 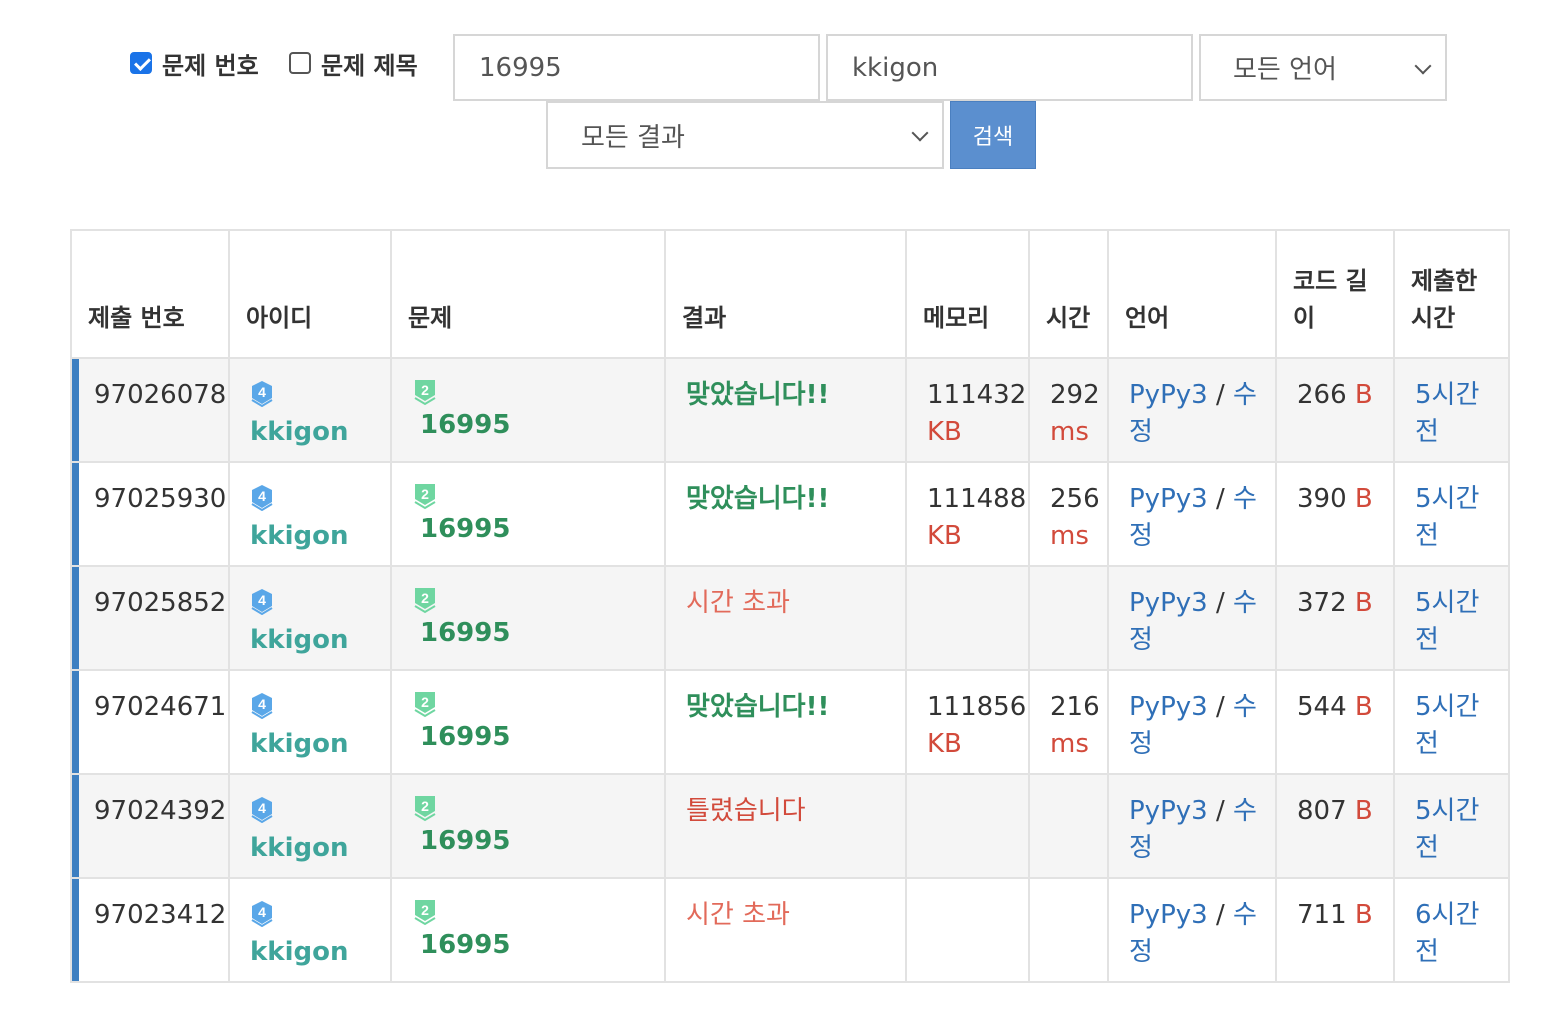 I want to click on result-select: 모든 결과, so click(x=745, y=135).